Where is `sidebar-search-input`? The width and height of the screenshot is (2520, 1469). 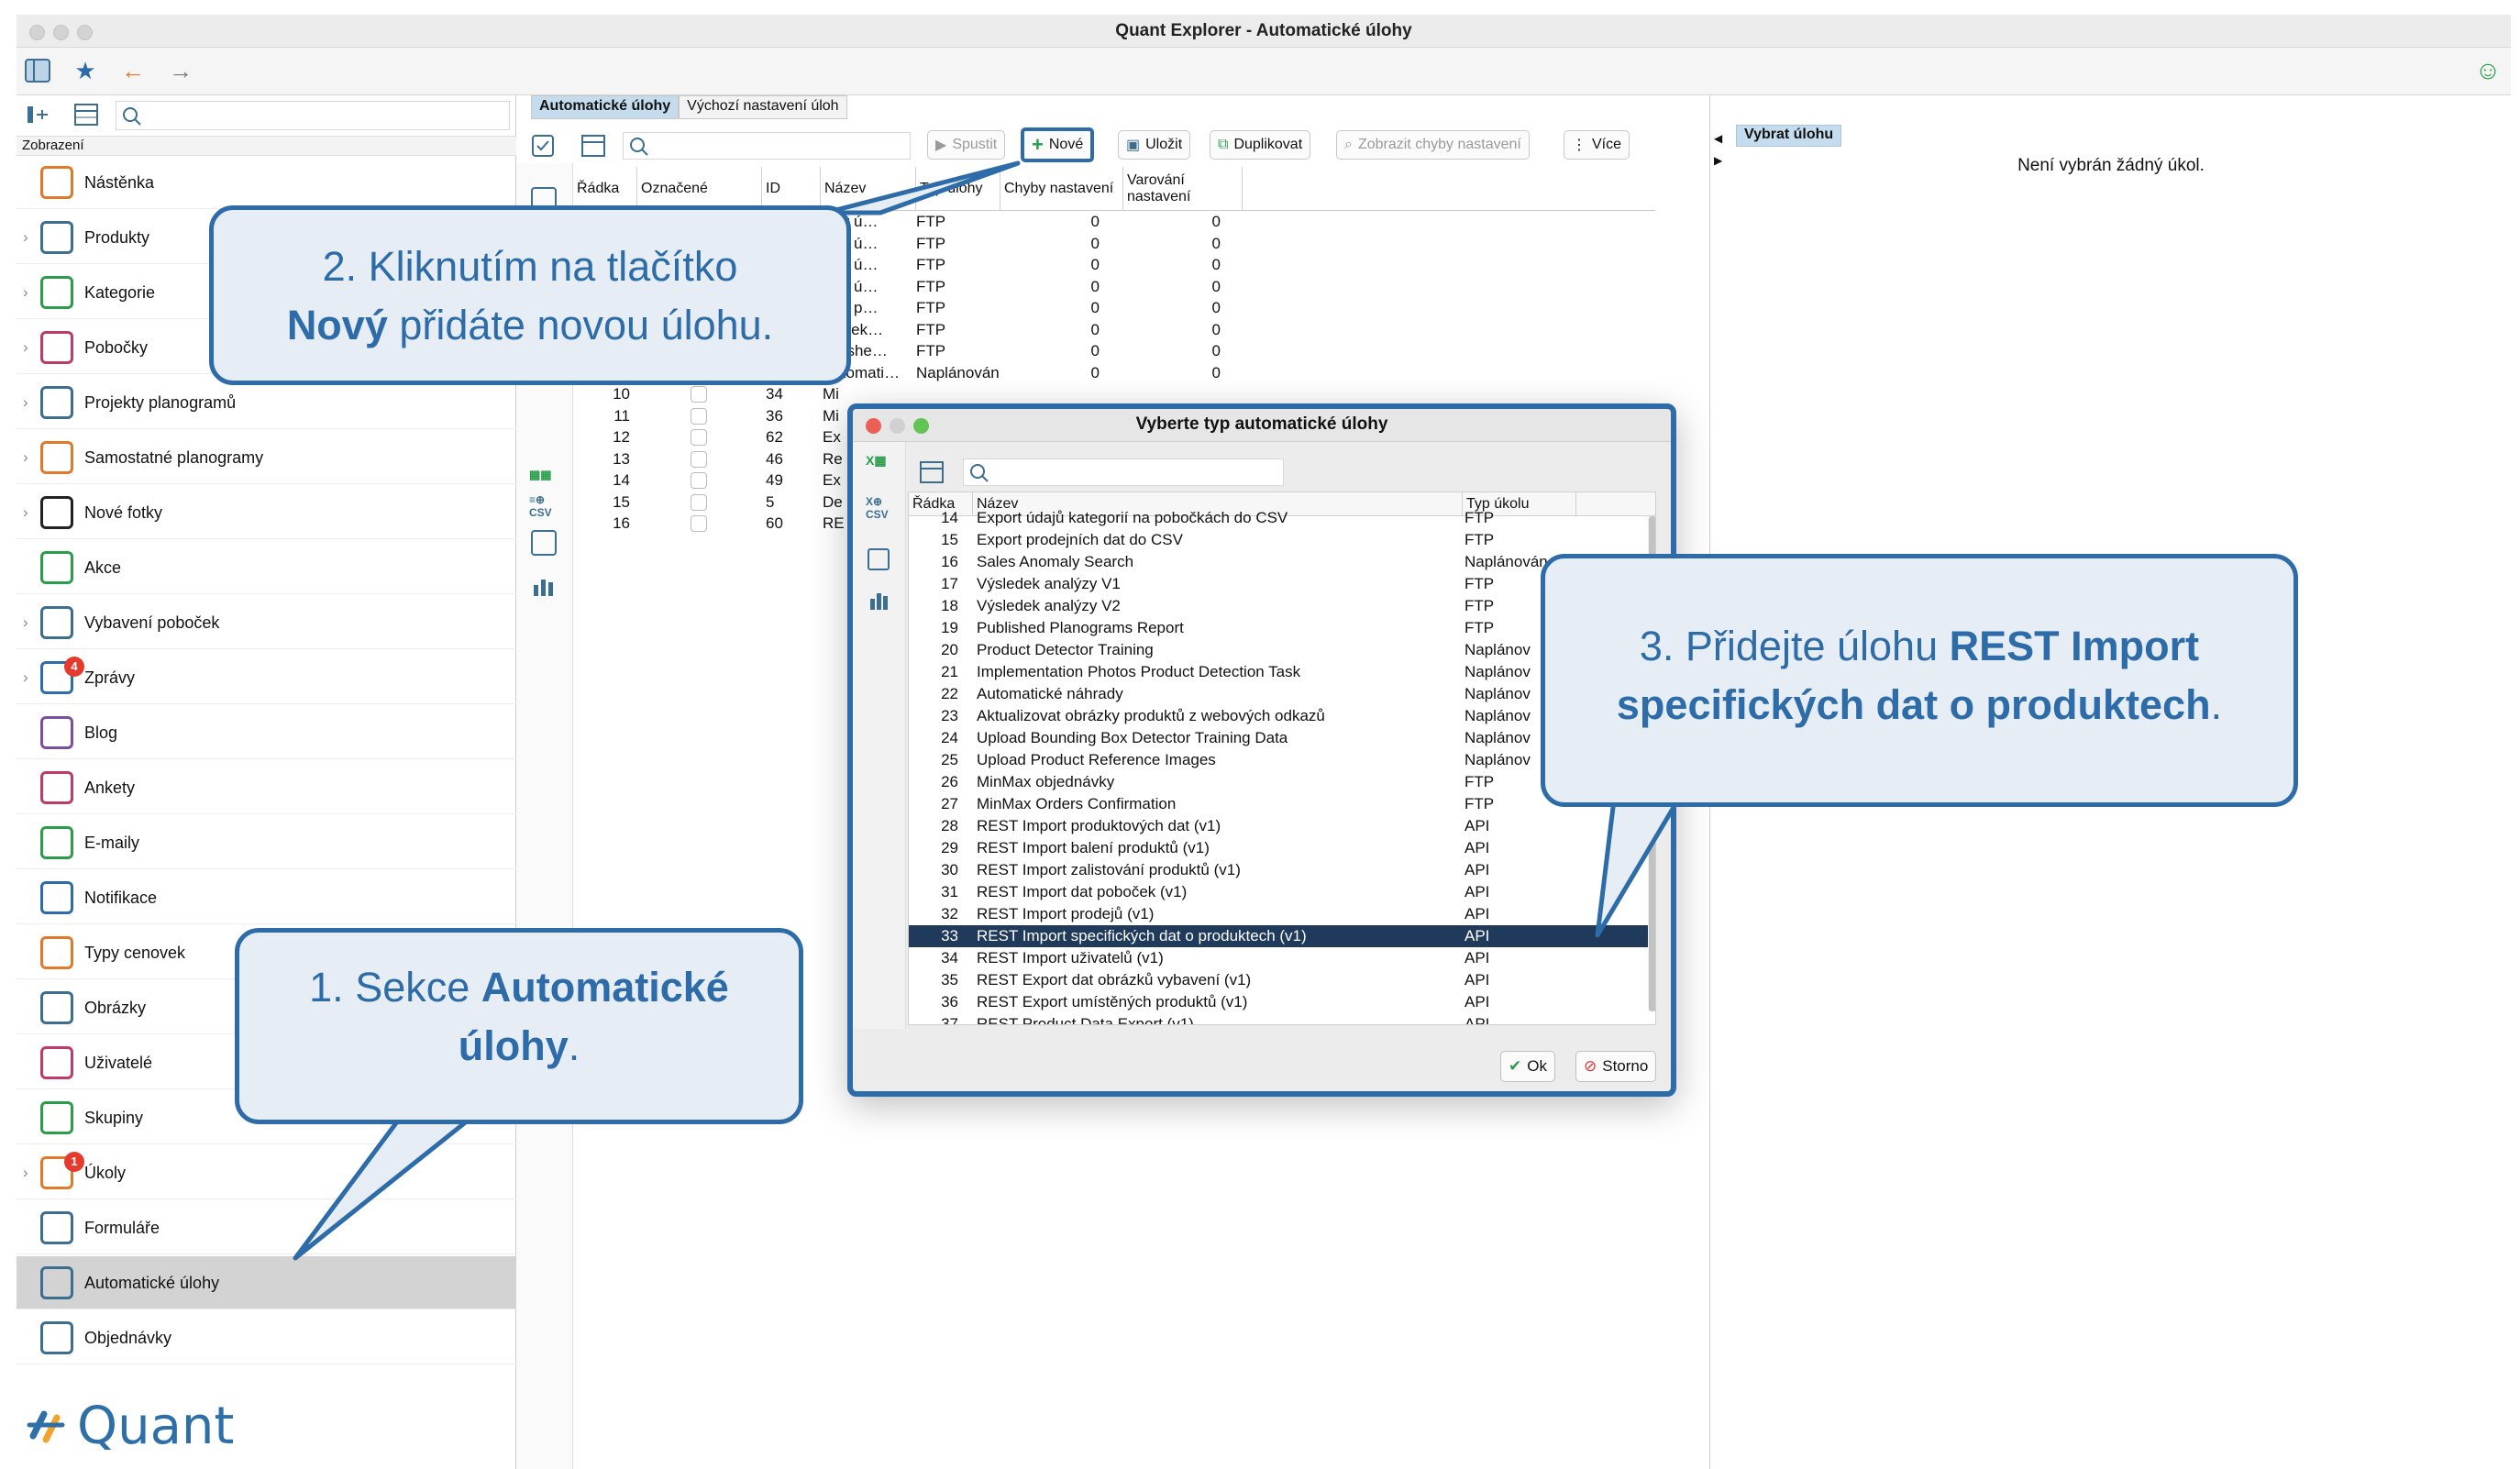 sidebar-search-input is located at coordinates (313, 115).